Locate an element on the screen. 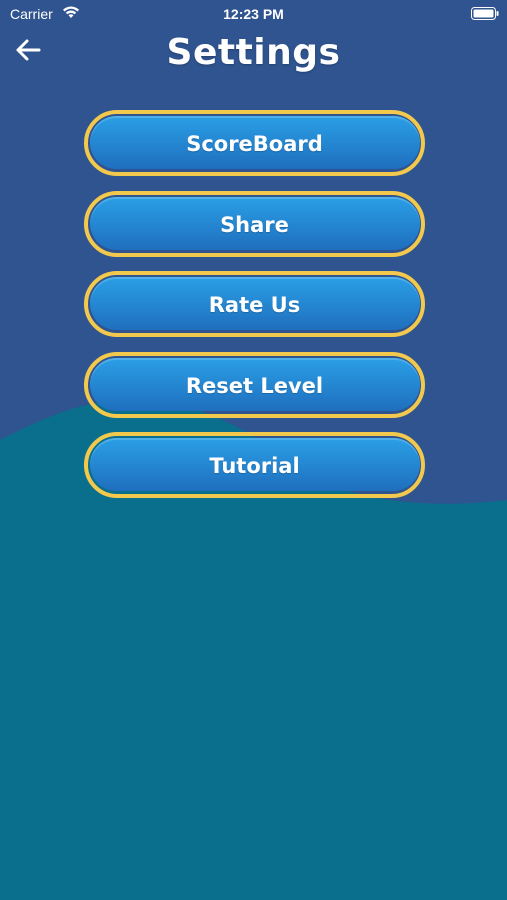 The width and height of the screenshot is (507, 900). scoreboard-button: ScoreBoard is located at coordinates (254, 143).